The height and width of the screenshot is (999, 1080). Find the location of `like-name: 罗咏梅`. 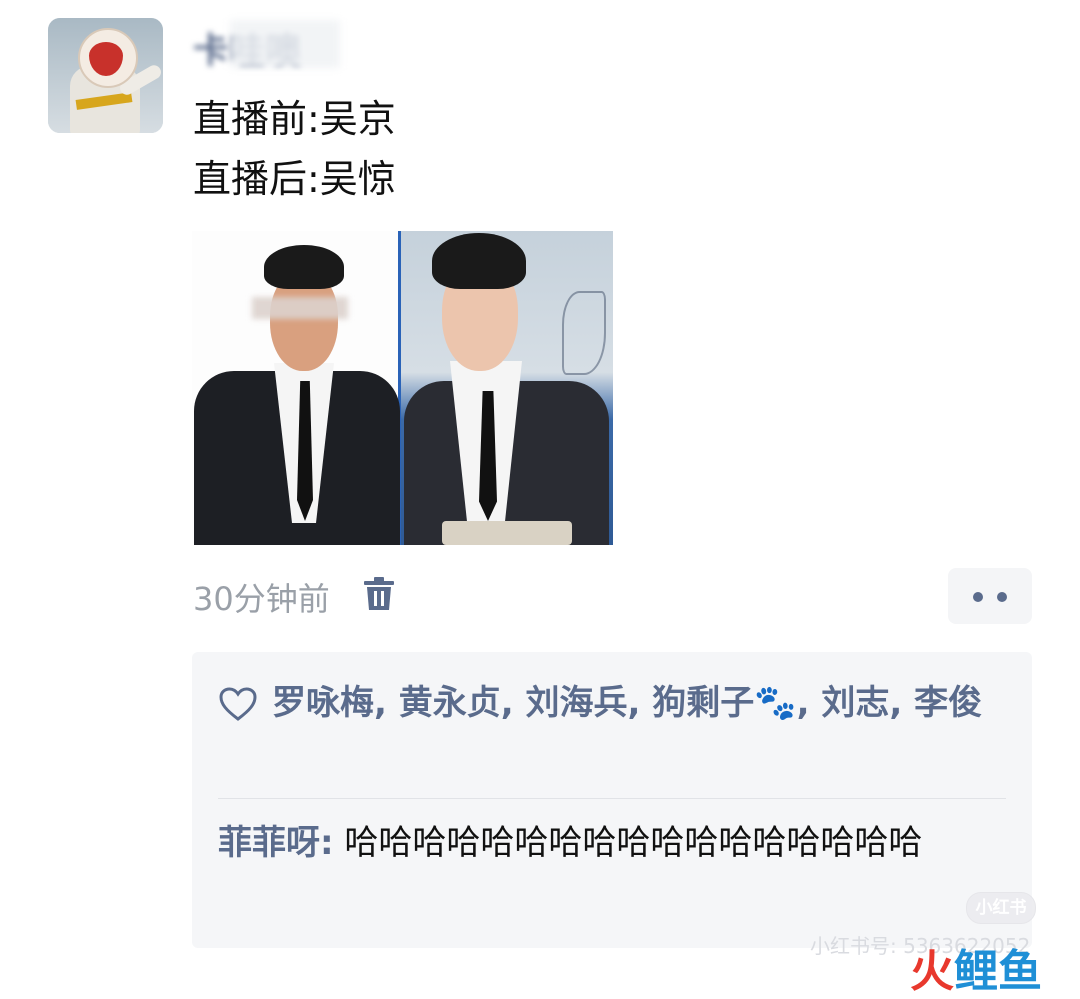

like-name: 罗咏梅 is located at coordinates (323, 703).